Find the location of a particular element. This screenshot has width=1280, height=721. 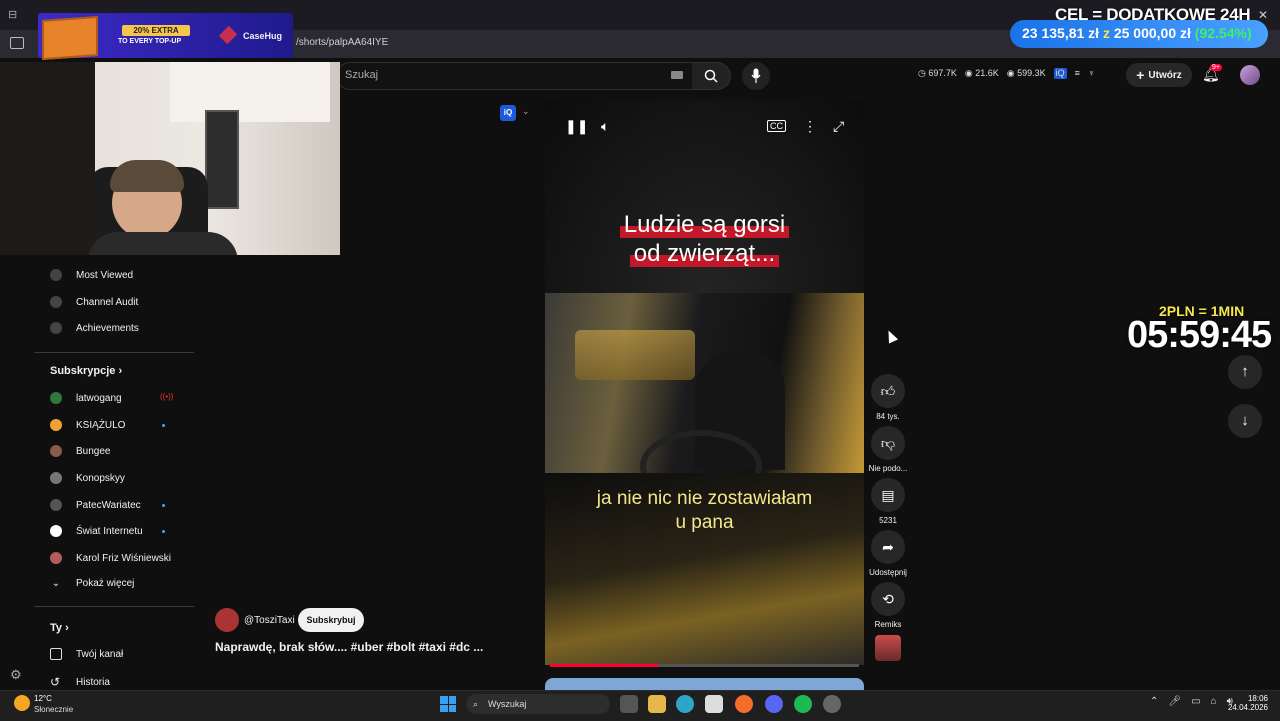

sidebar-item-label: Historia is located at coordinates (93, 682).